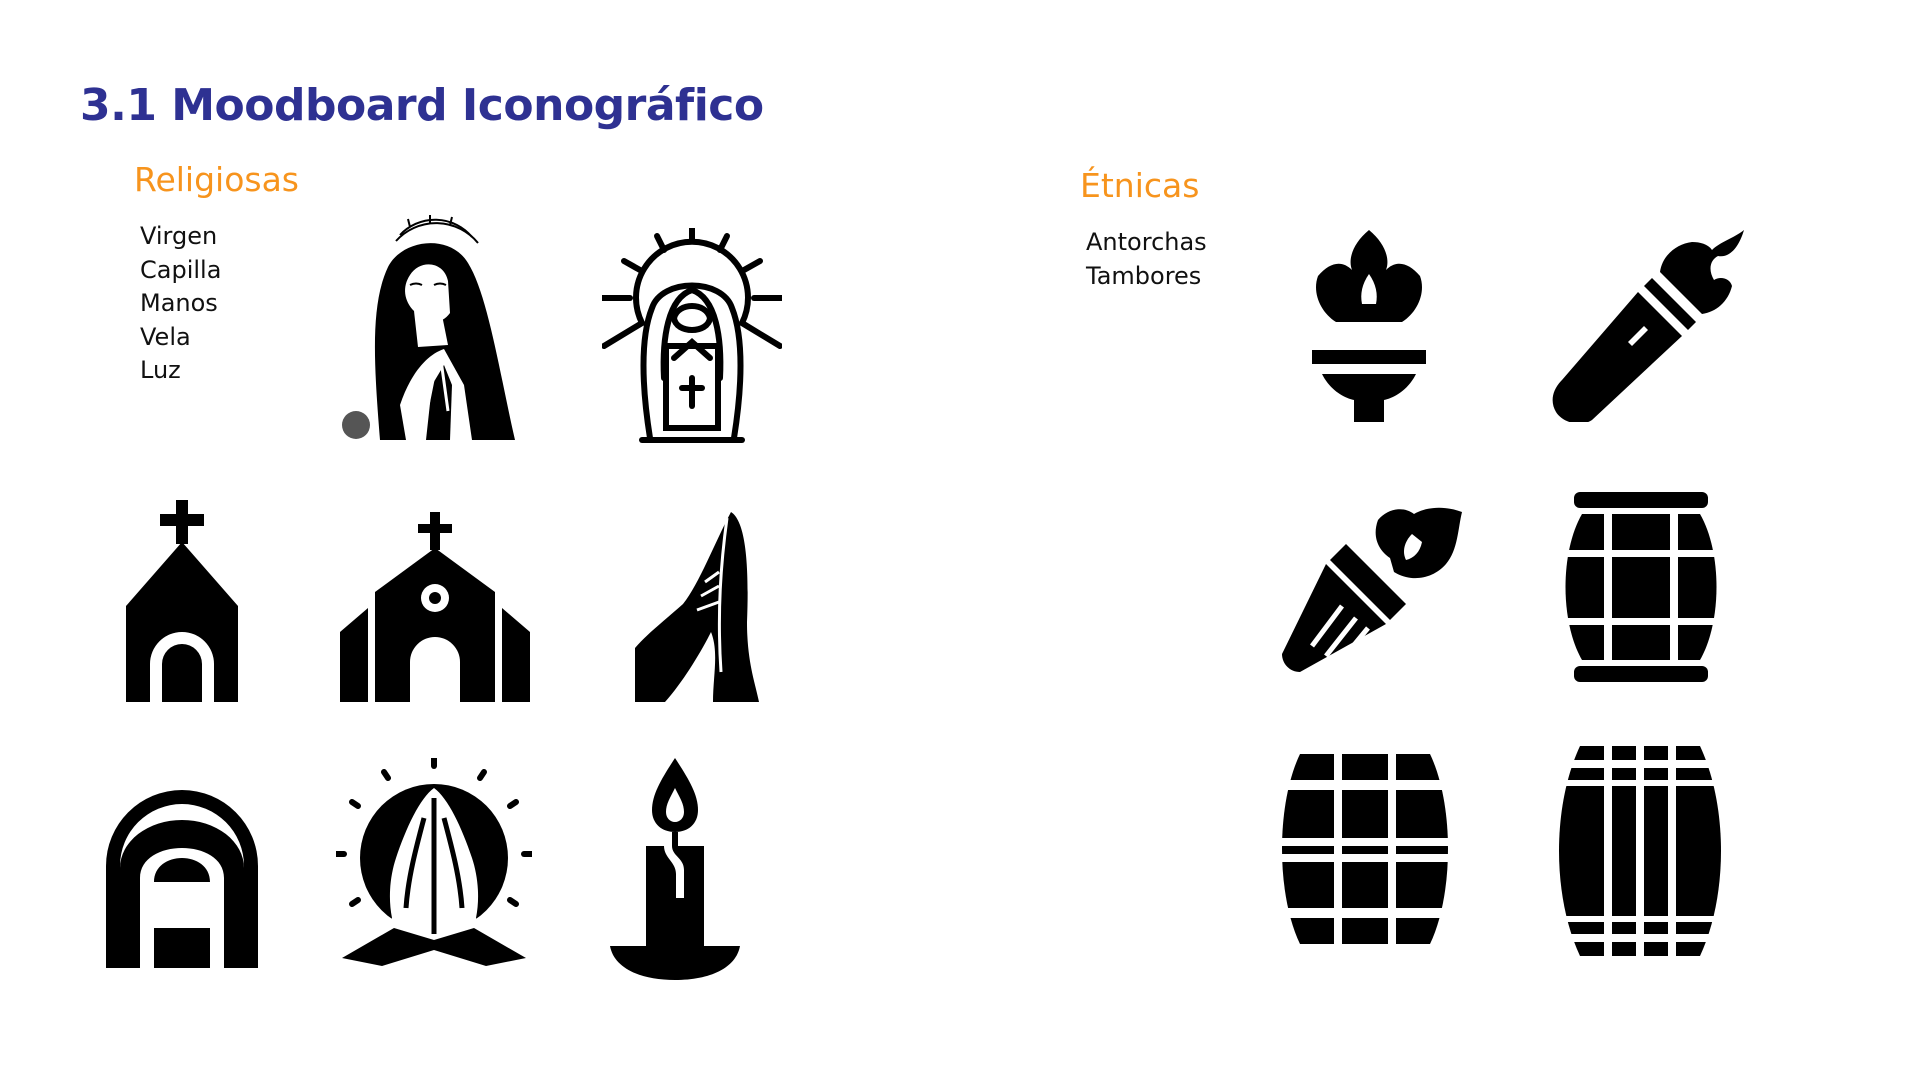 The height and width of the screenshot is (1080, 1920). Describe the element at coordinates (422, 105) in the screenshot. I see `page-title: 3.1 Moodboard Iconográfico` at that location.